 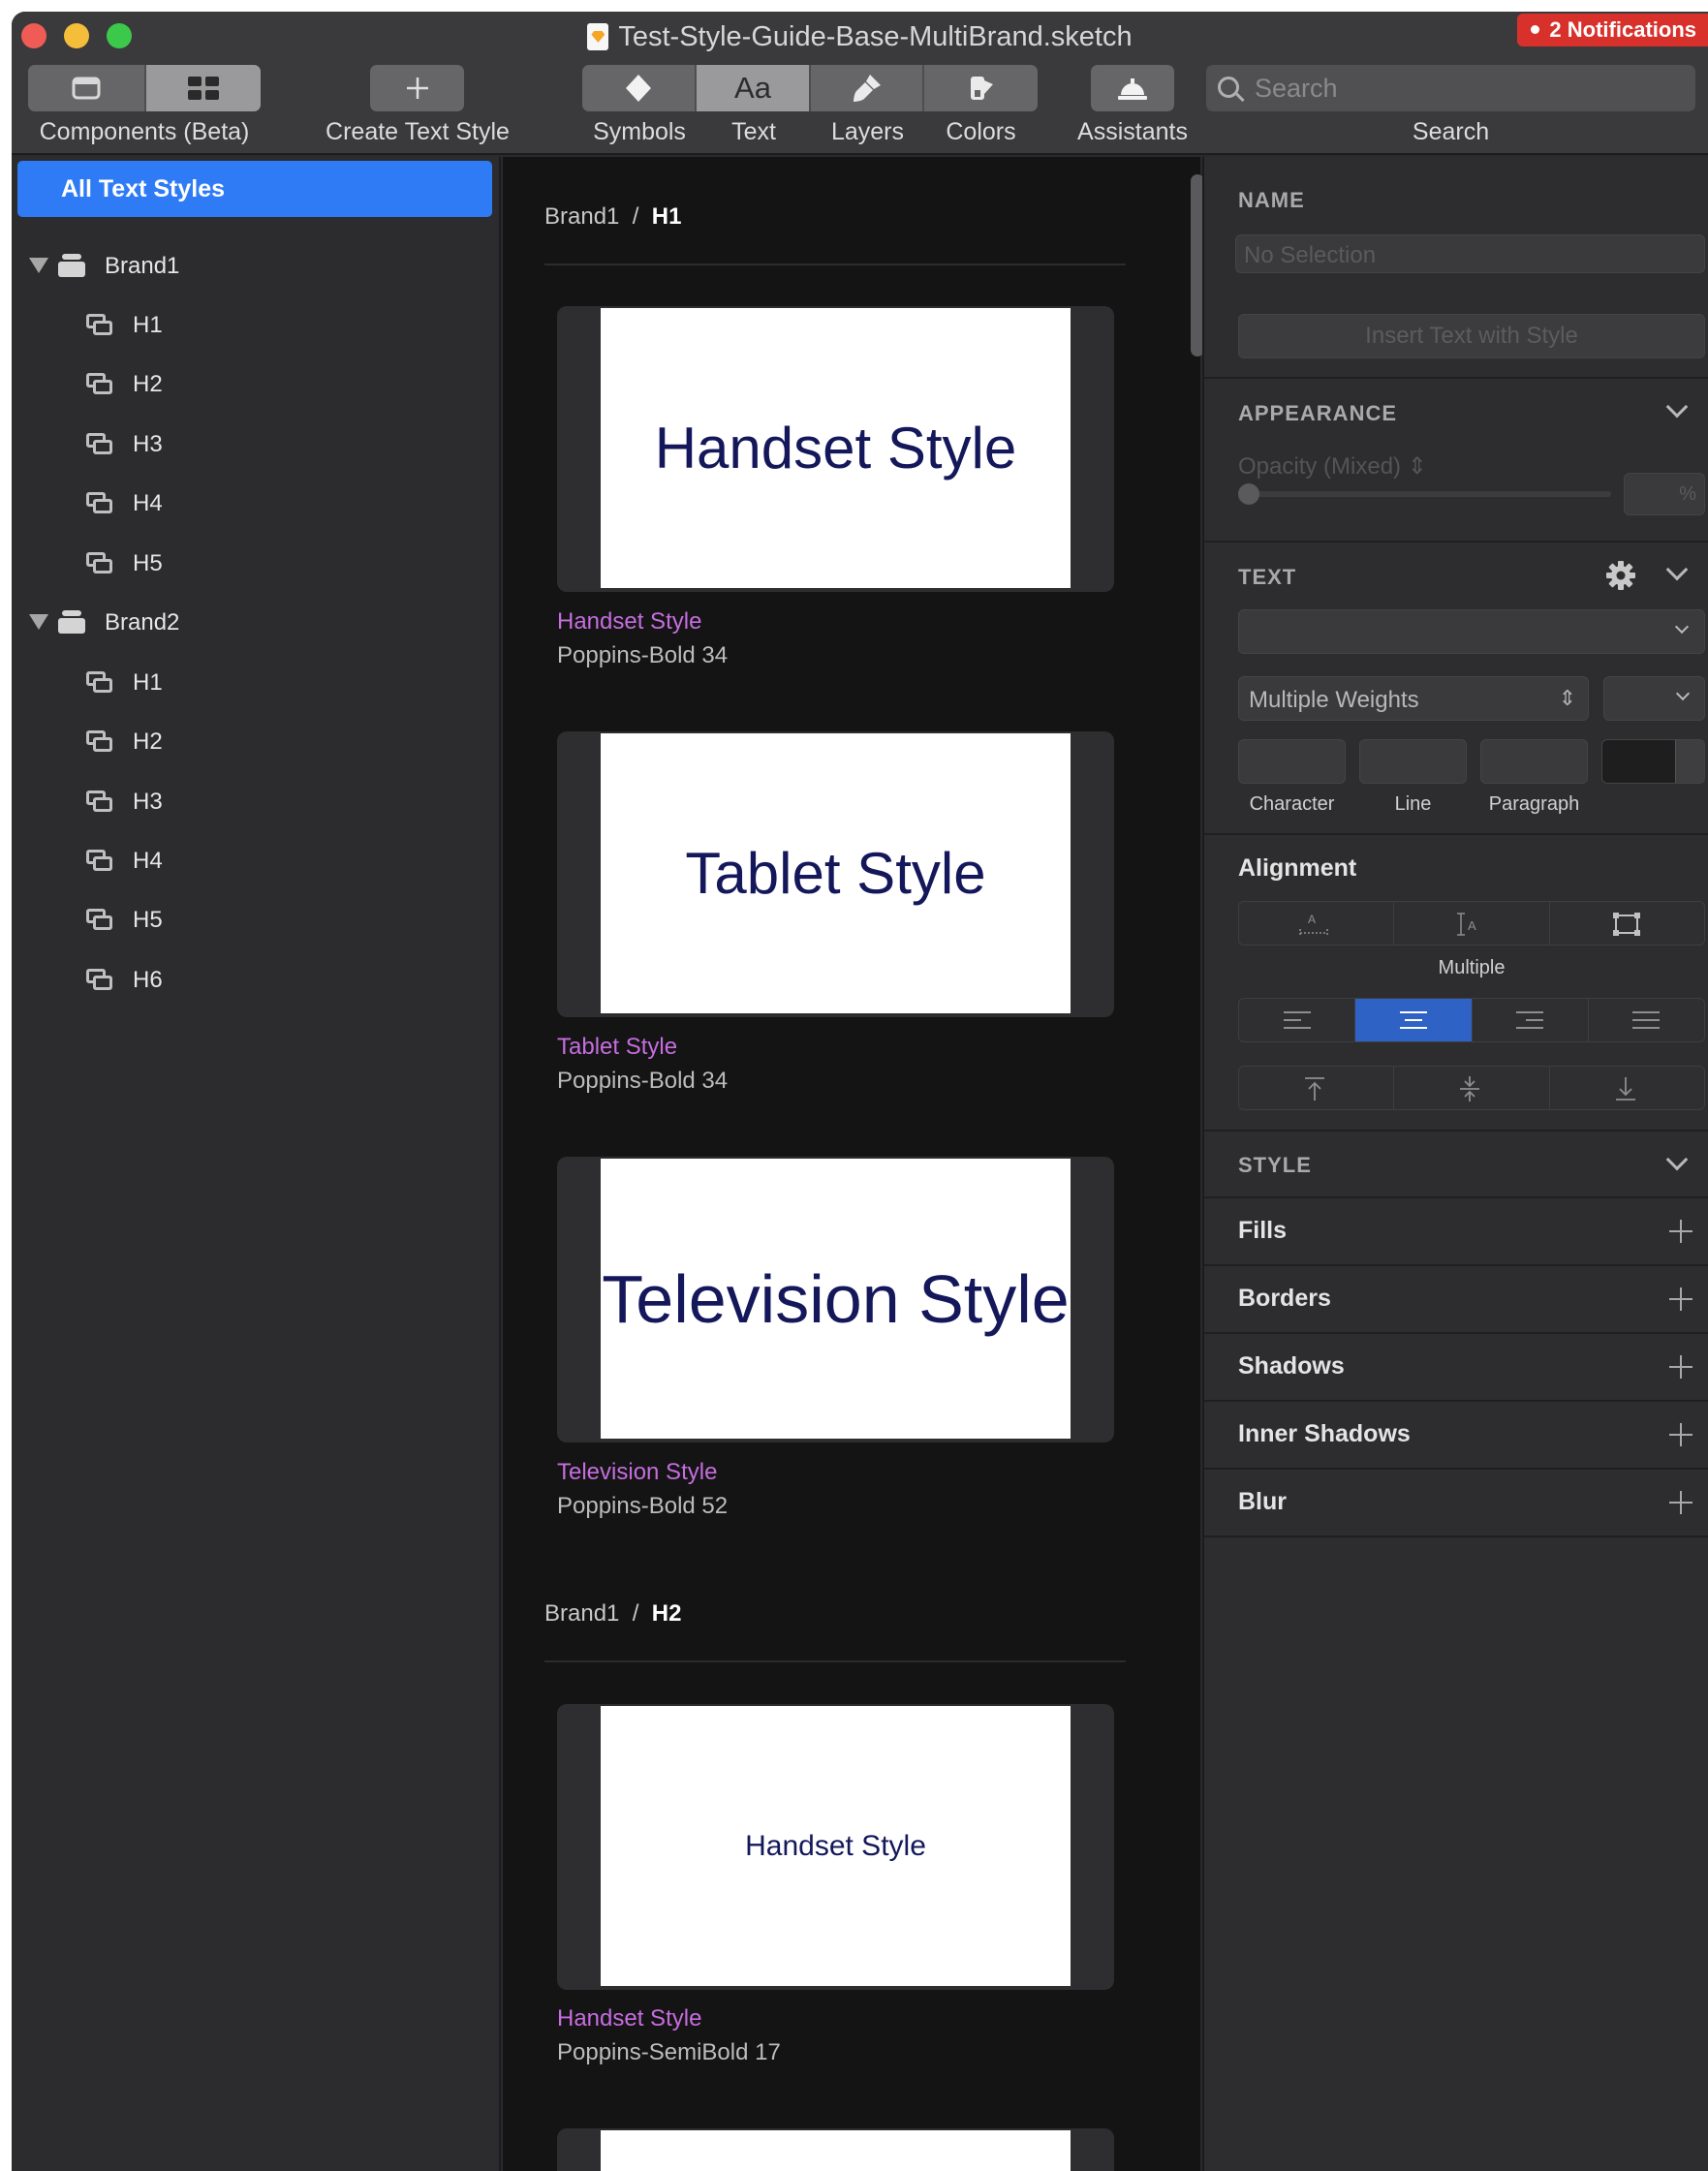 What do you see at coordinates (1317, 1088) in the screenshot?
I see `align-top-button` at bounding box center [1317, 1088].